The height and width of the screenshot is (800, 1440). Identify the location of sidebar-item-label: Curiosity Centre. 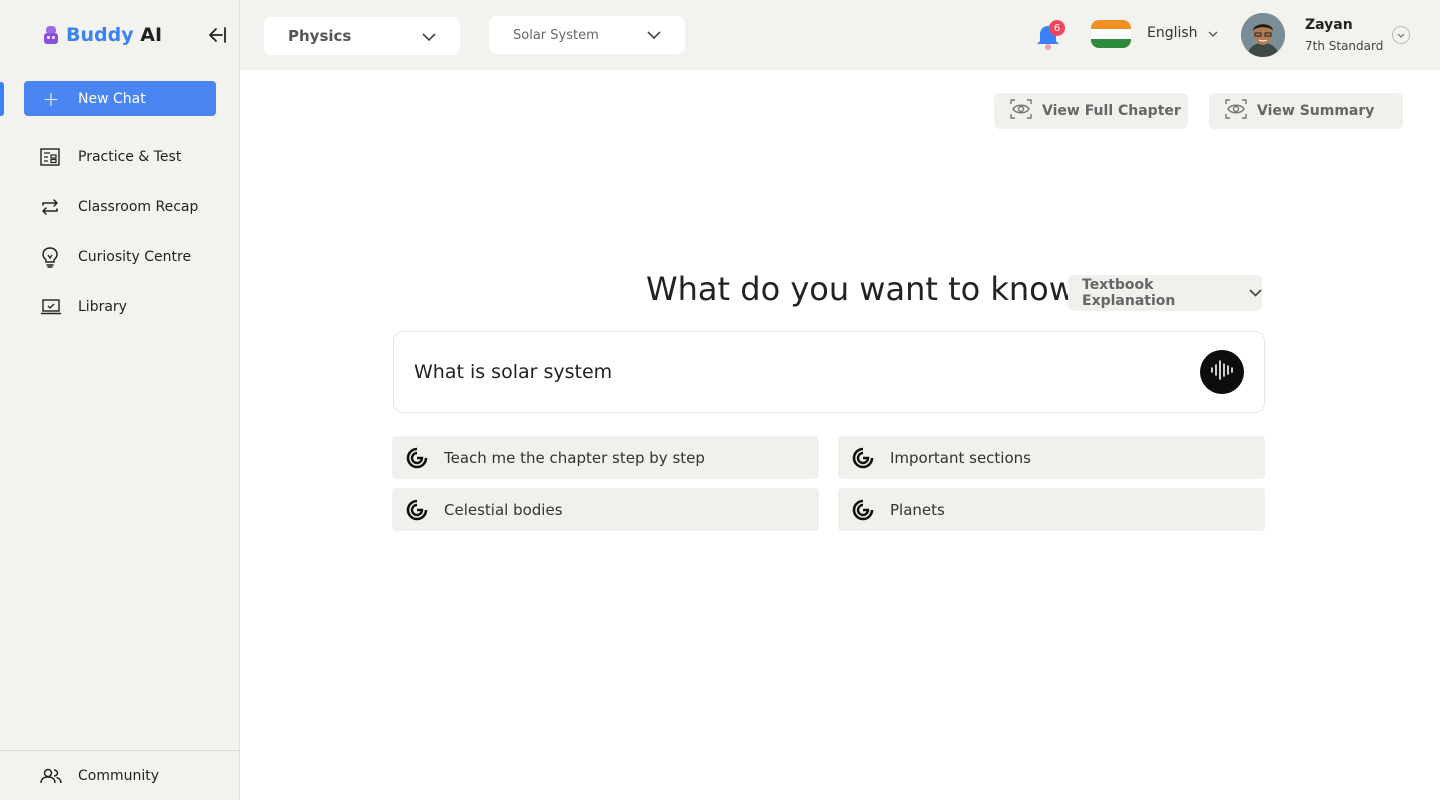
(135, 257).